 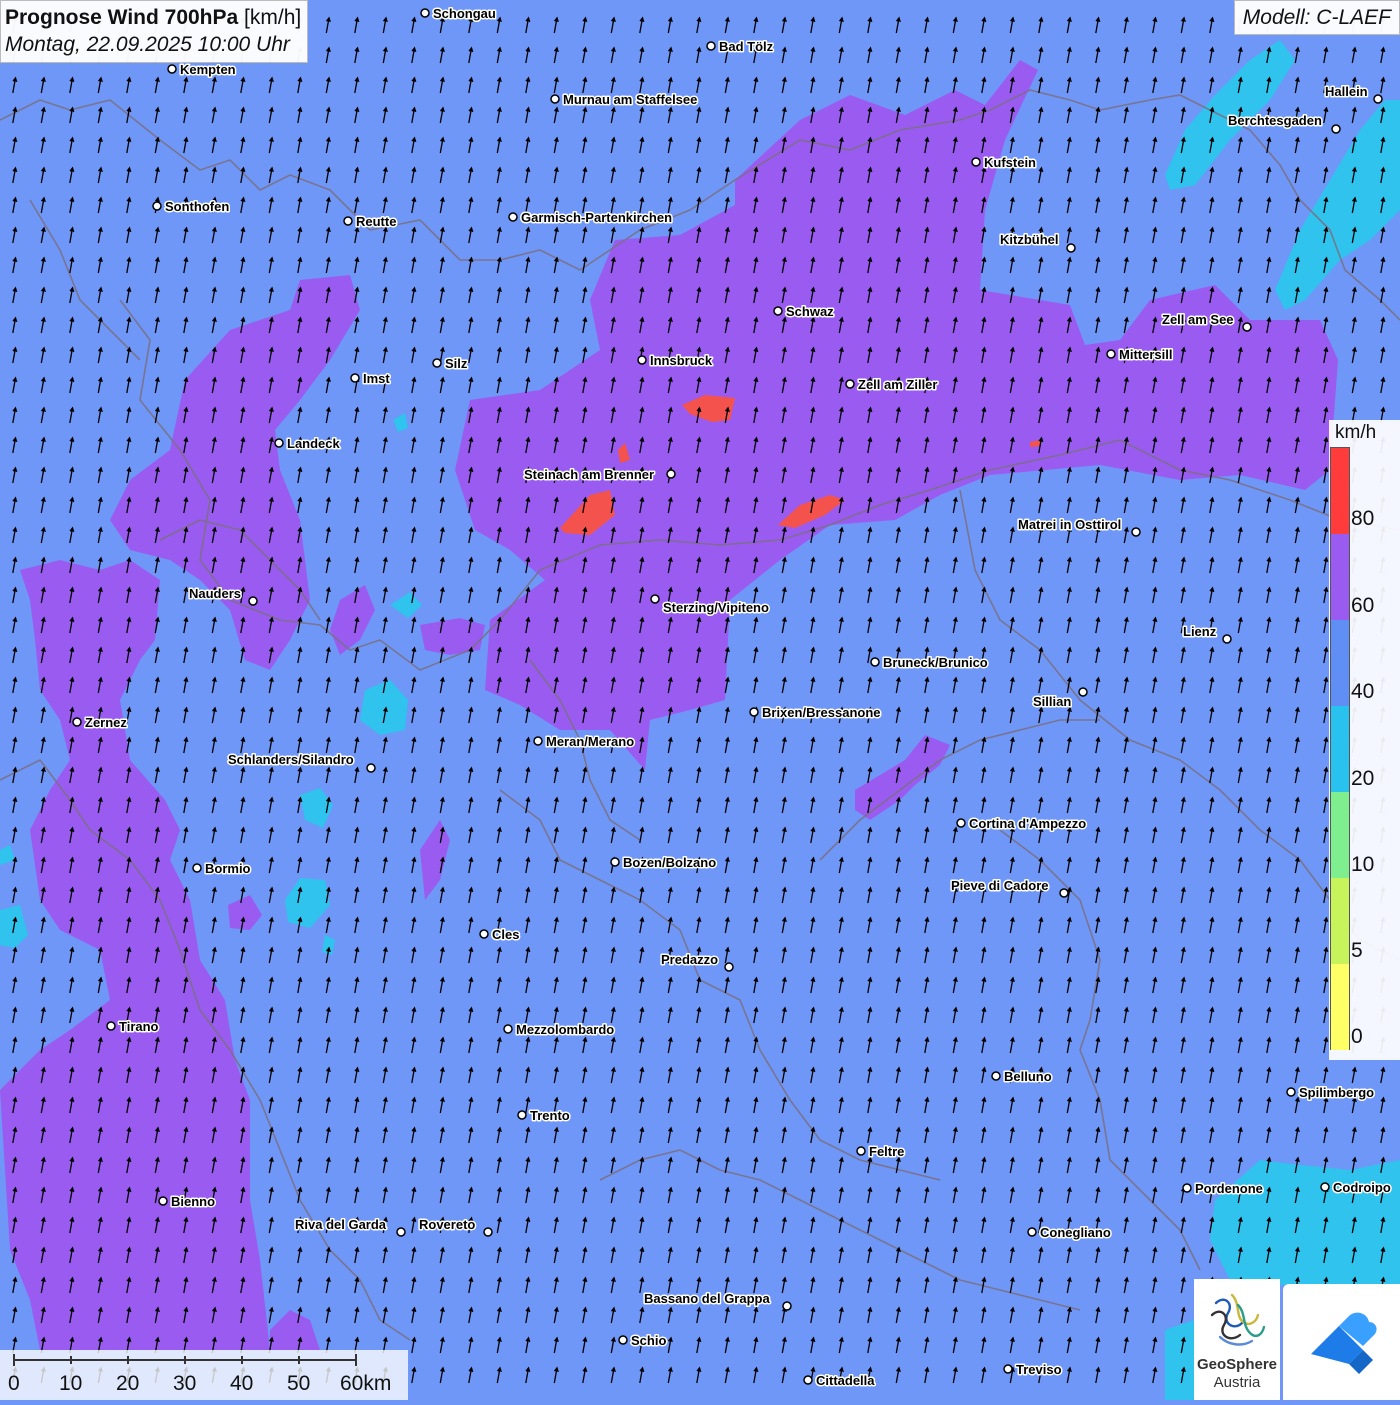 I want to click on svg-text: Innsbruck, so click(x=681, y=360).